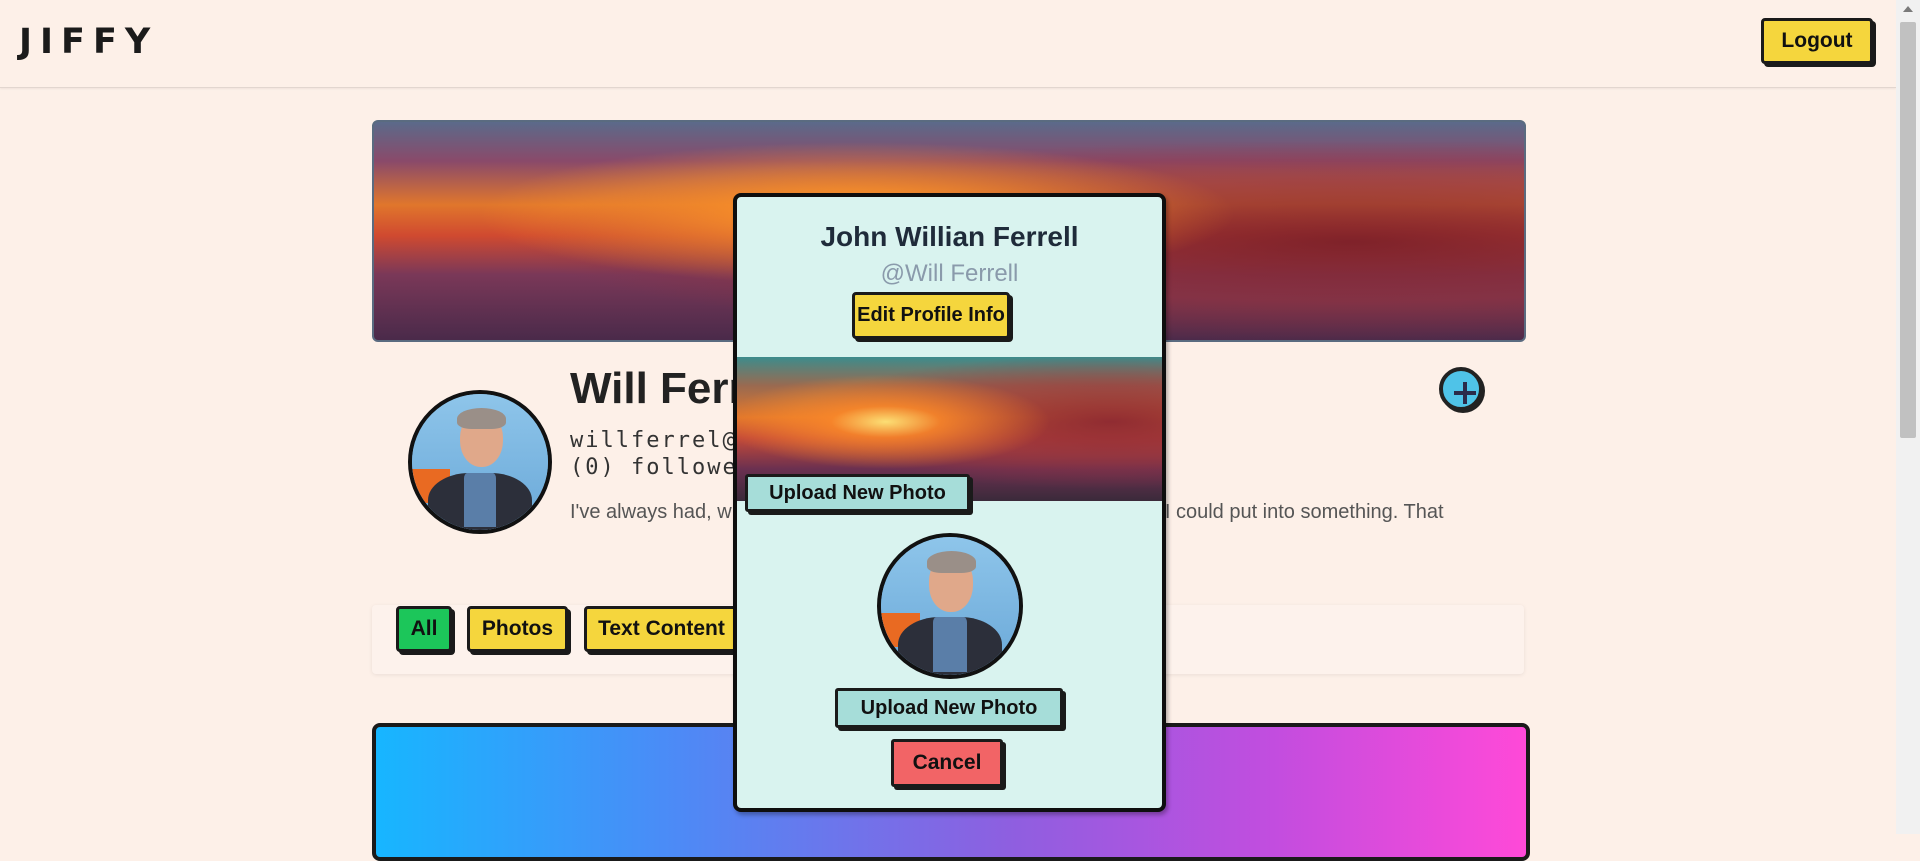 The height and width of the screenshot is (861, 1920). I want to click on cancel-button: Cancel, so click(947, 763).